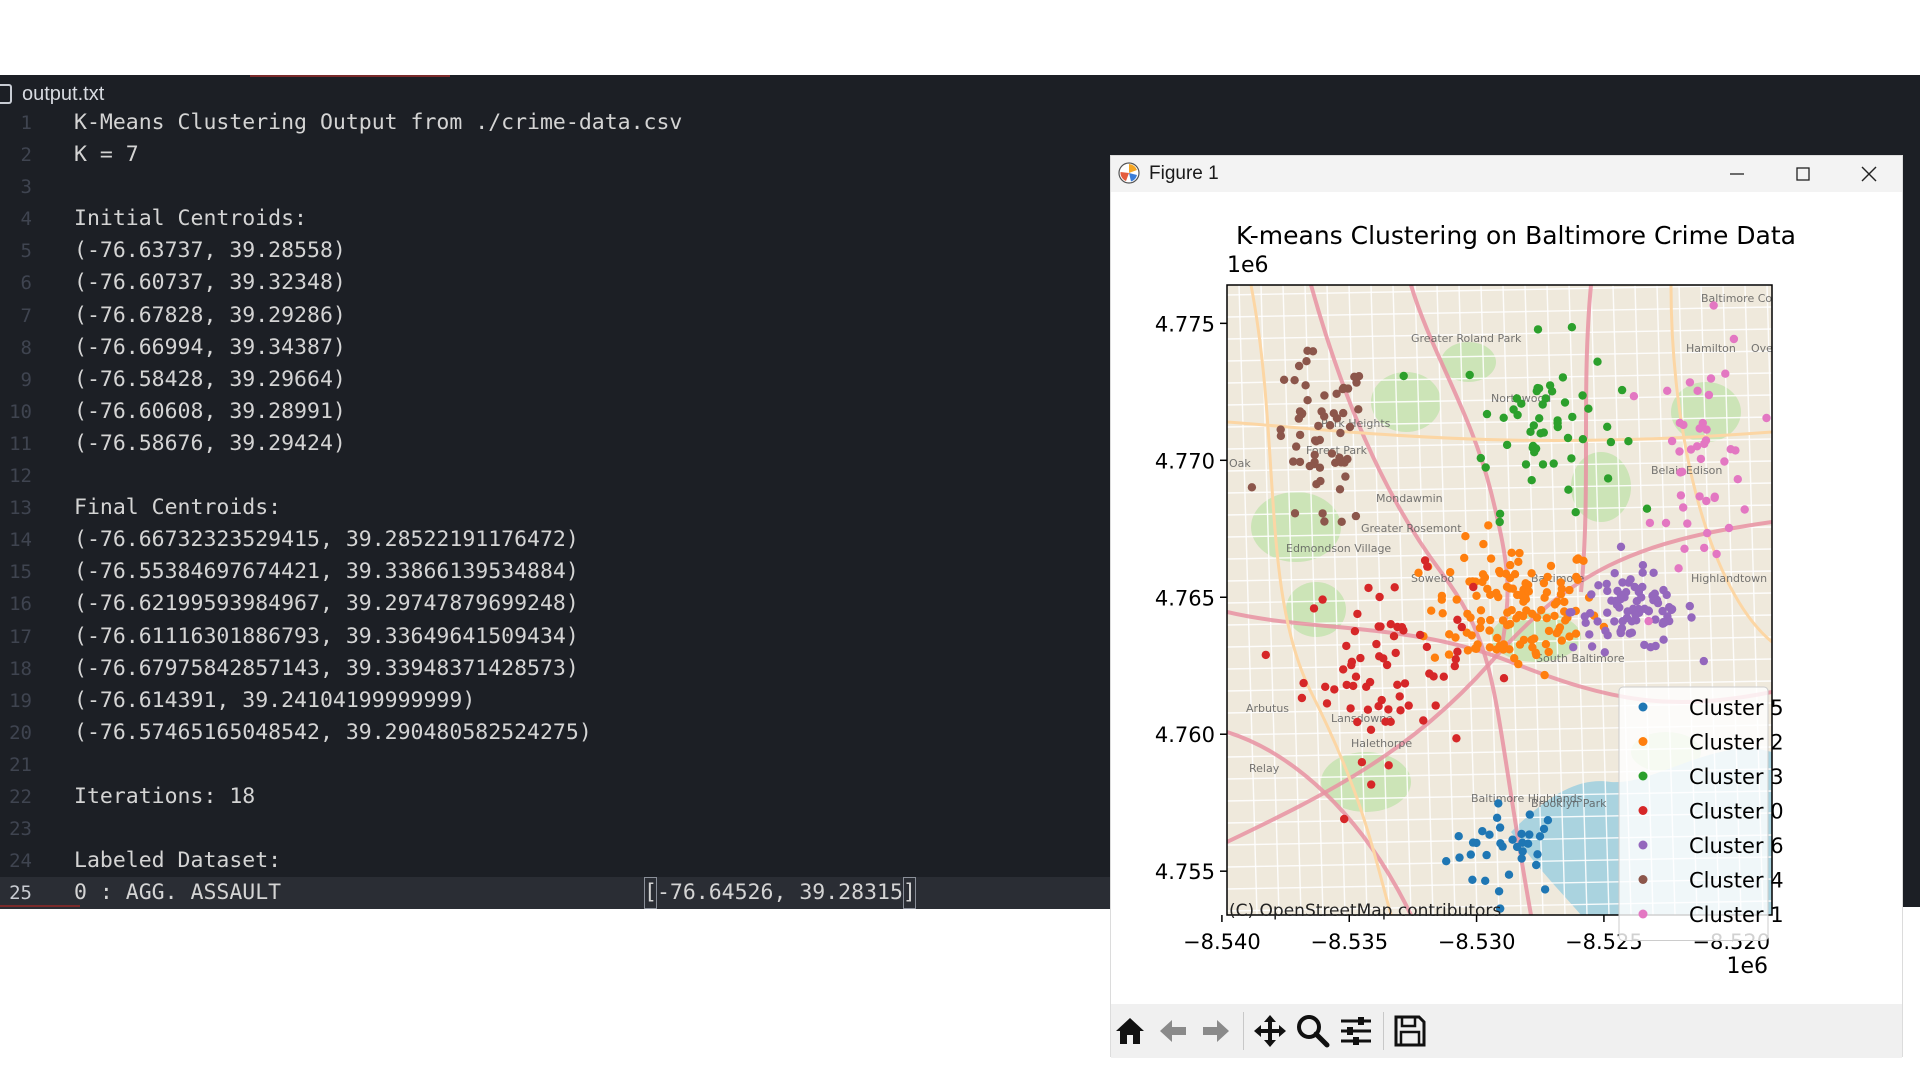 The width and height of the screenshot is (1920, 1080). Describe the element at coordinates (555, 283) in the screenshot. I see `code-line: 6 (-76.60737, 39.32348)` at that location.